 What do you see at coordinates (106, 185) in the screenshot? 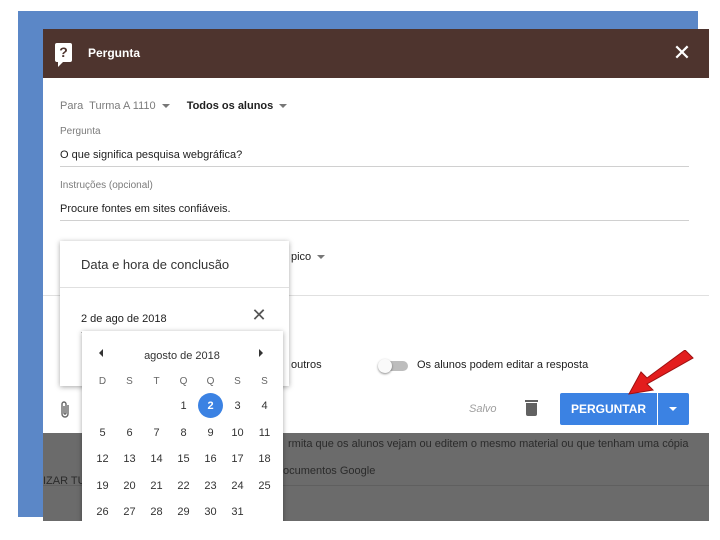
I see `instructions-label: Instruções (opcional)` at bounding box center [106, 185].